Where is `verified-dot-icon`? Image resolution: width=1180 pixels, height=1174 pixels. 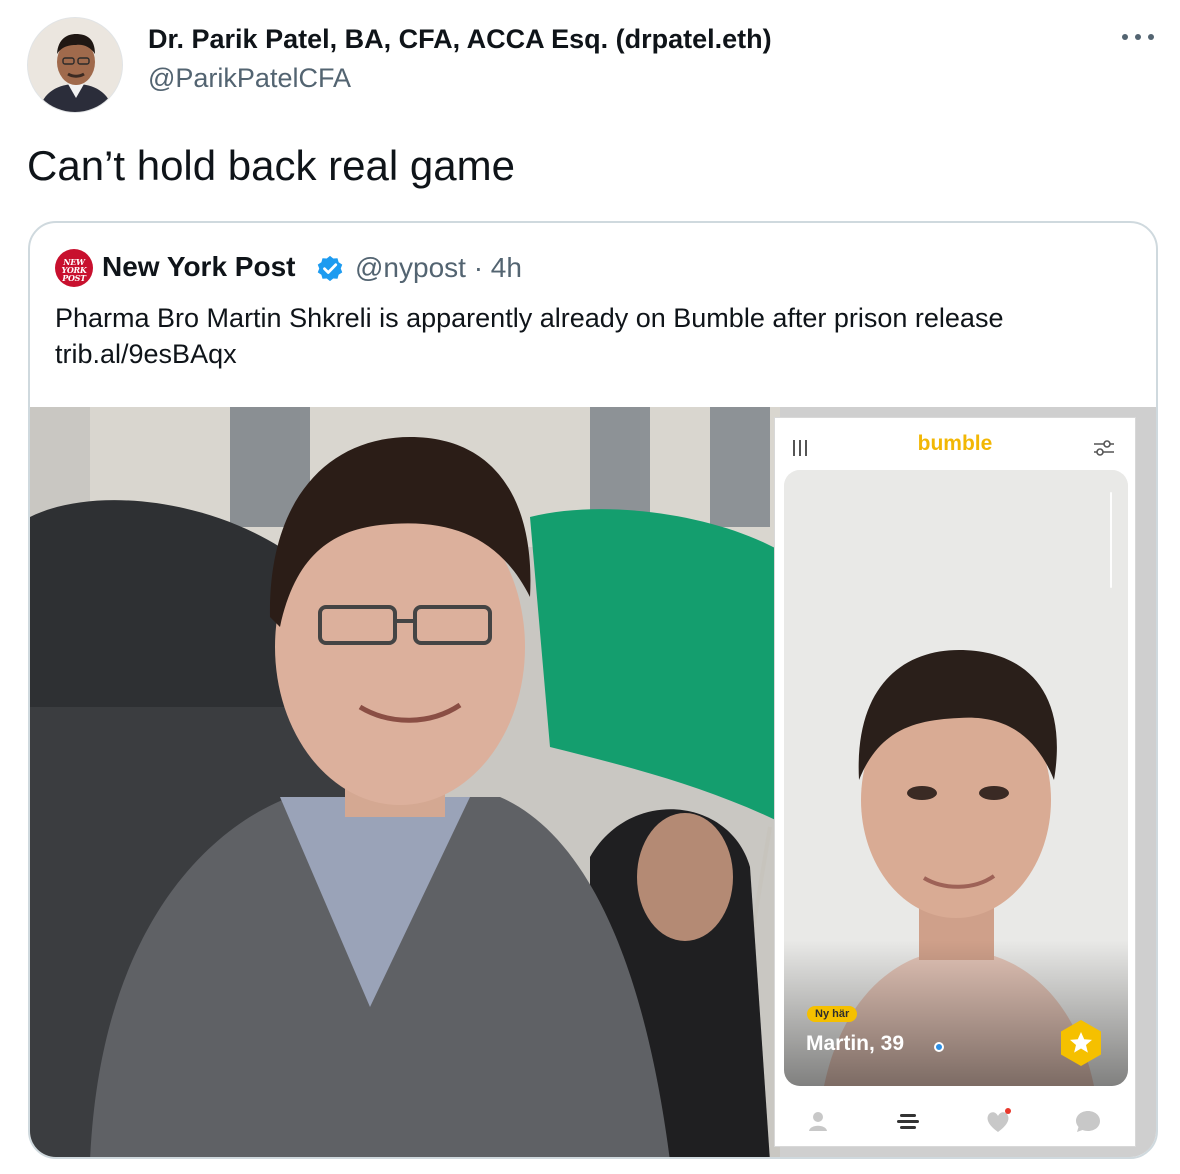 verified-dot-icon is located at coordinates (939, 1047).